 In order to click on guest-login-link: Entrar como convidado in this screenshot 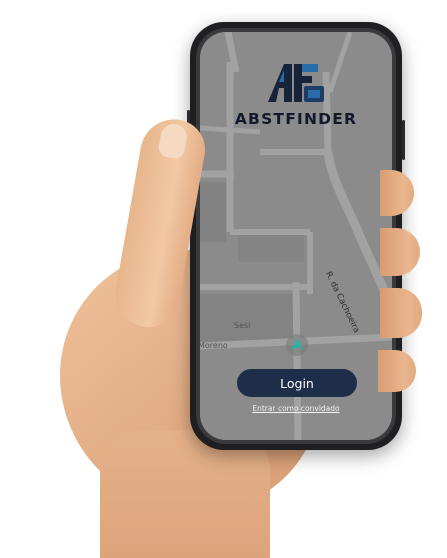, I will do `click(296, 408)`.